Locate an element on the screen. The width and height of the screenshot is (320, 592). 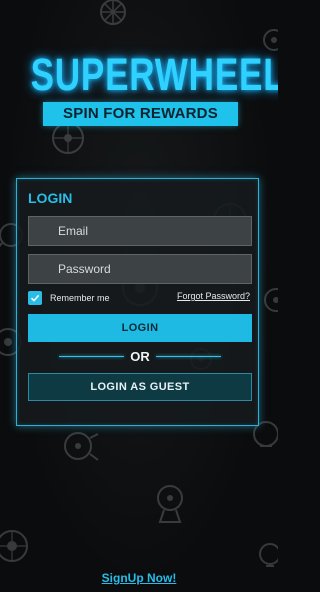
login-as-guest-button: LOGIN AS GUEST is located at coordinates (140, 387).